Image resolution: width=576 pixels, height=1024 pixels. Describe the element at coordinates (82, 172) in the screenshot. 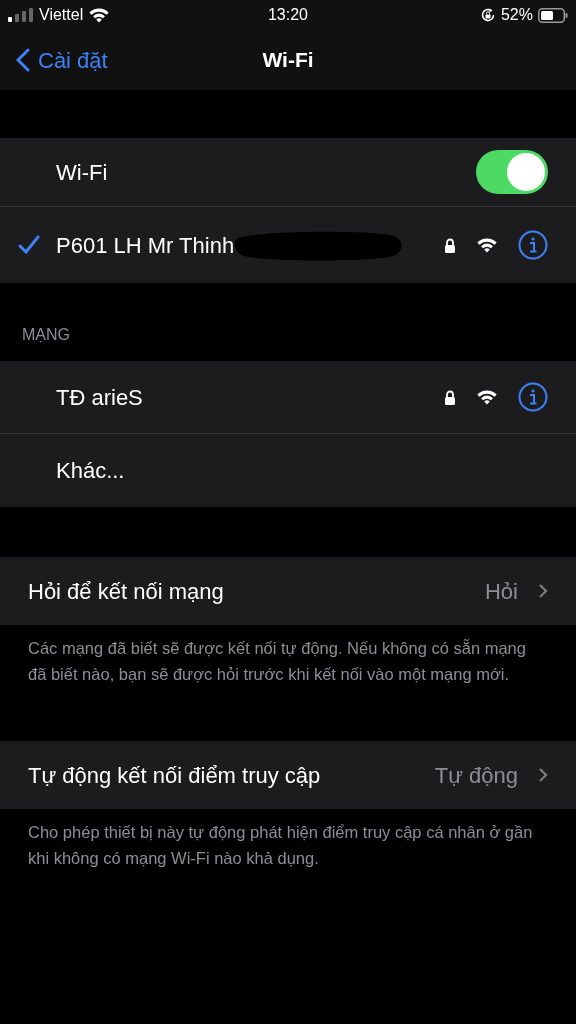

I see `wifi-label: Wi-Fi` at that location.